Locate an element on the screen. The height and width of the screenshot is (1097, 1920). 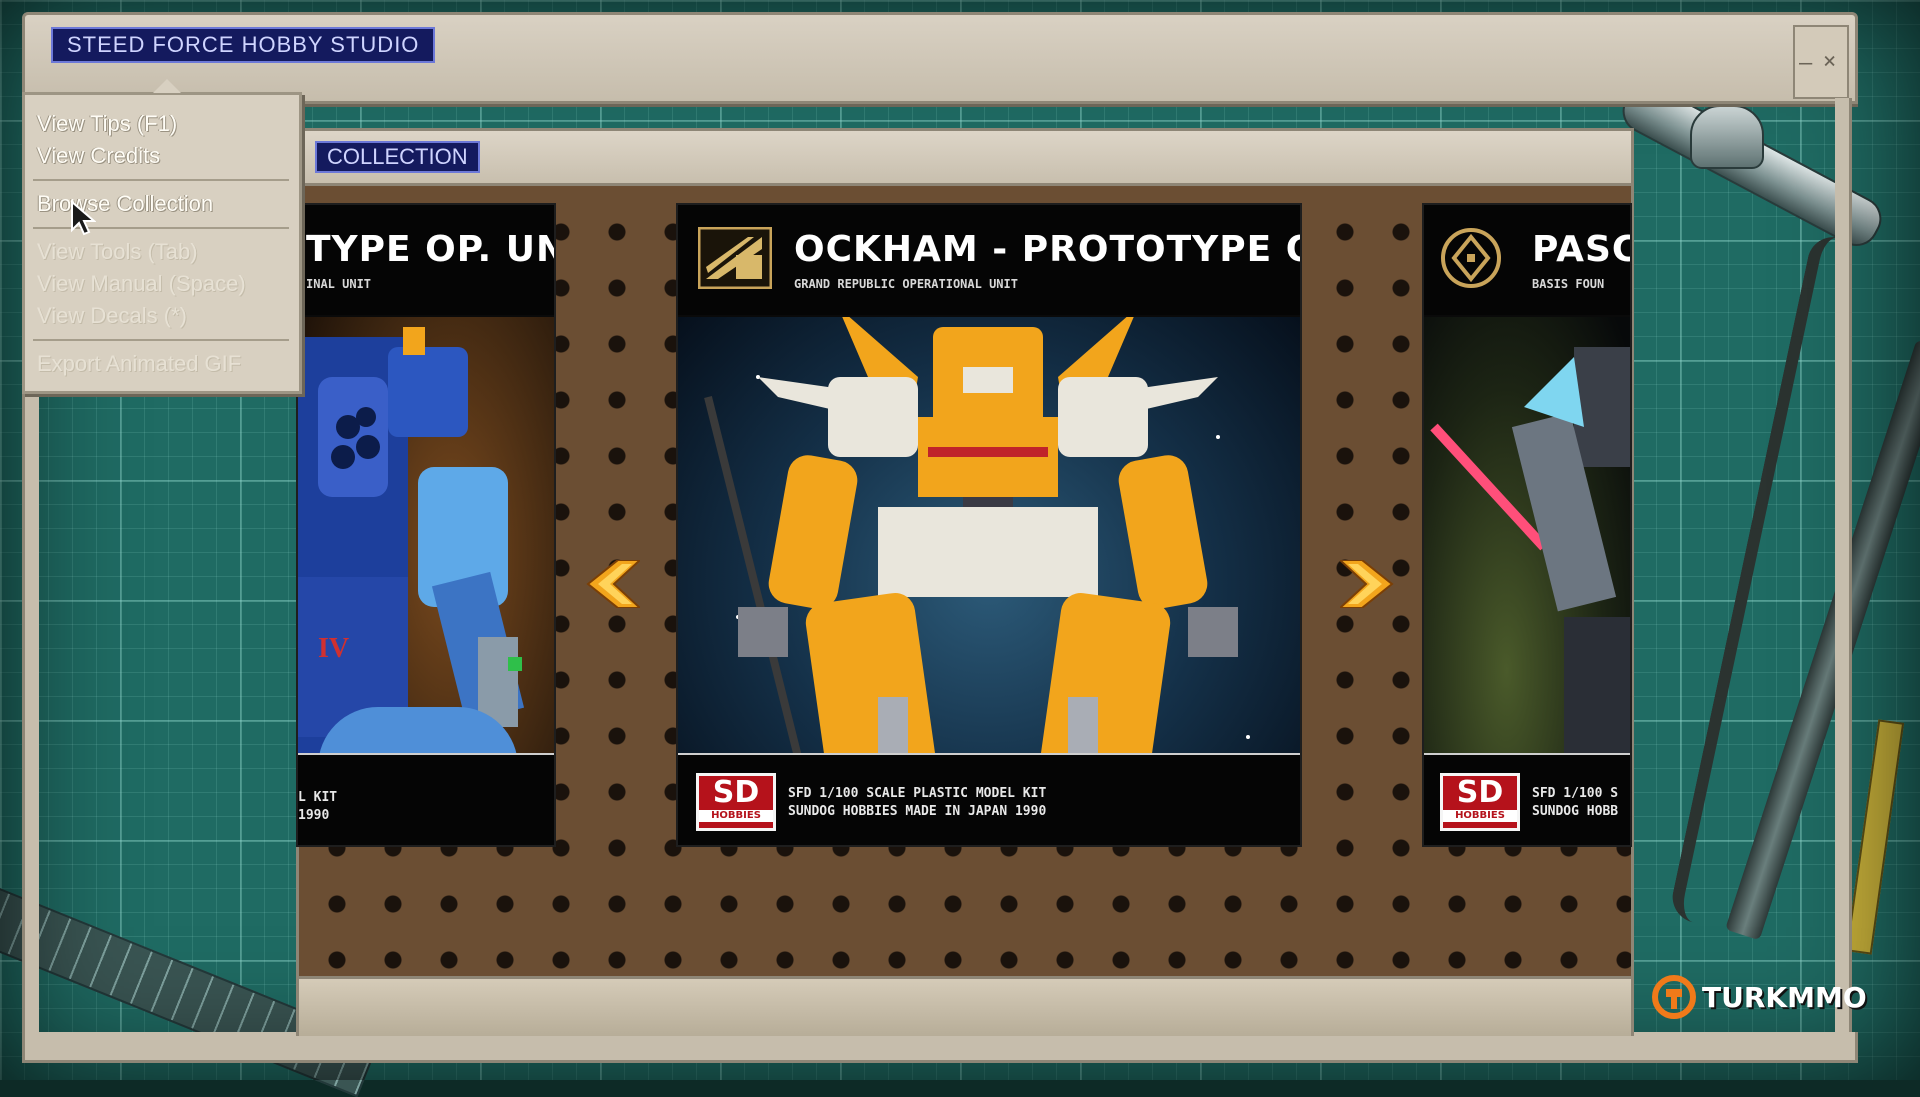
turkmmo-watermark: TURKMMO is located at coordinates (1759, 997).